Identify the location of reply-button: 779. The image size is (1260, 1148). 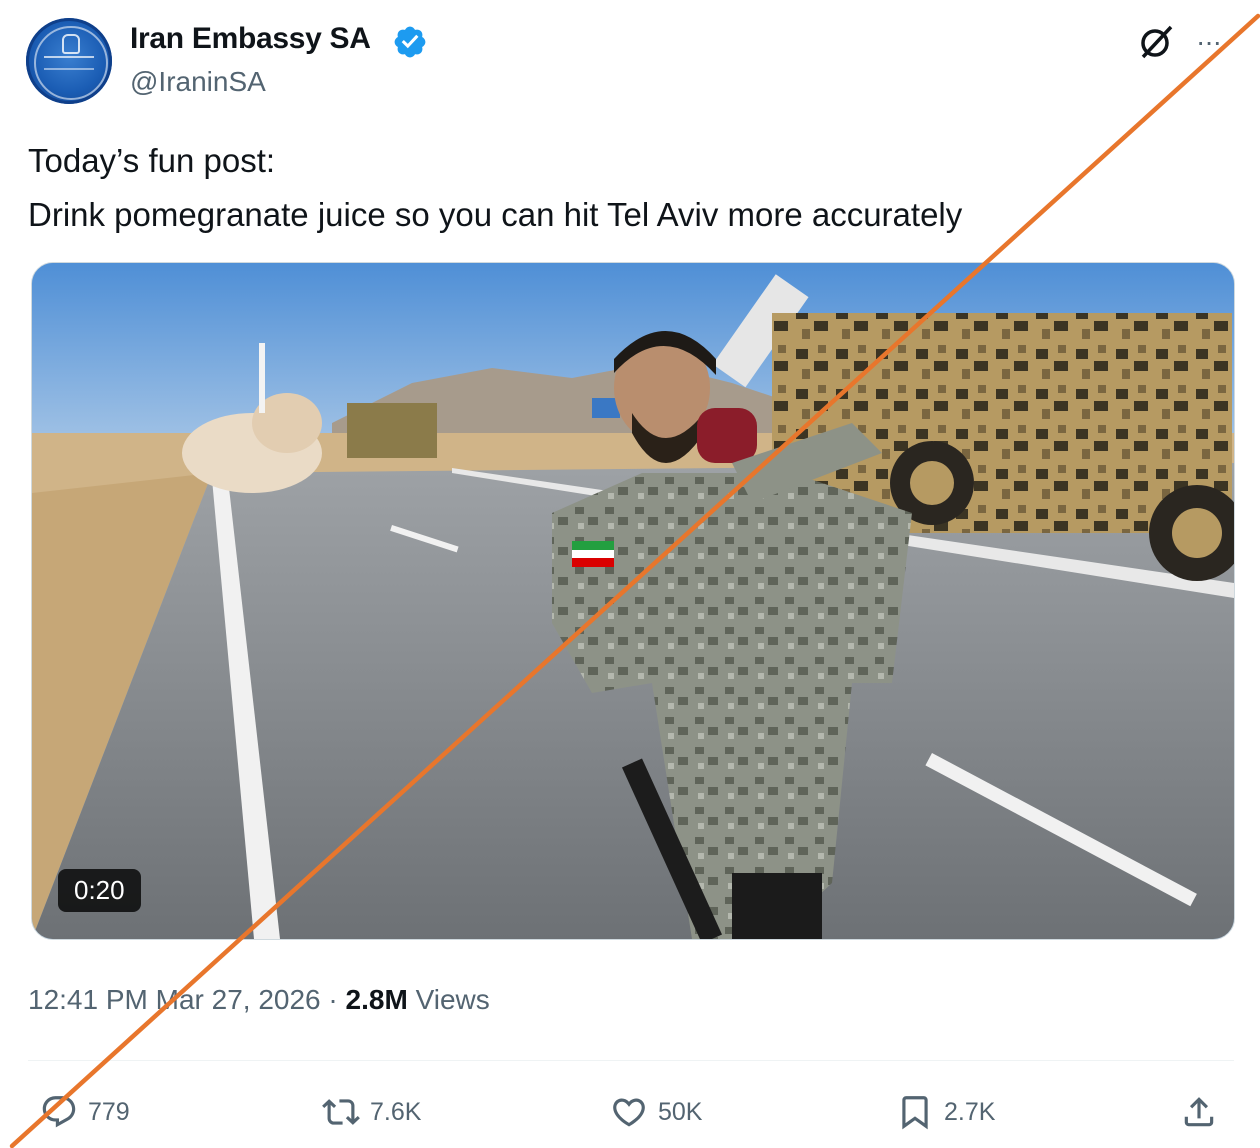
(85, 1112).